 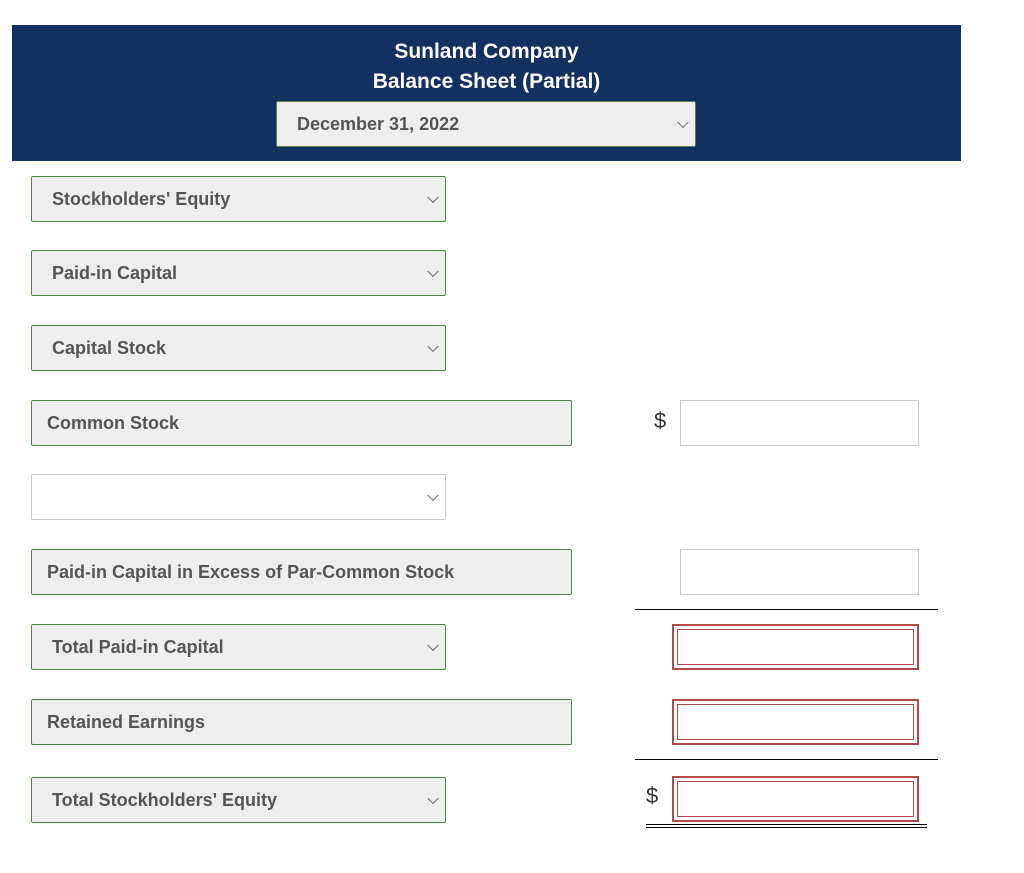 What do you see at coordinates (786, 609) in the screenshot?
I see `subtotal-rule` at bounding box center [786, 609].